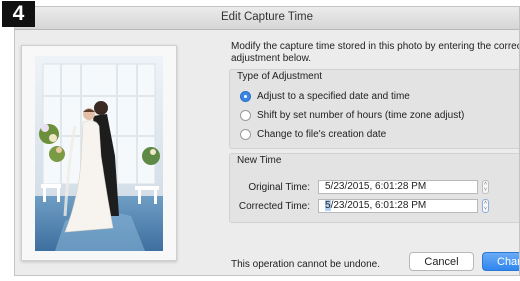 The height and width of the screenshot is (281, 520). What do you see at coordinates (322, 134) in the screenshot?
I see `radio-label: Change to file's creation date` at bounding box center [322, 134].